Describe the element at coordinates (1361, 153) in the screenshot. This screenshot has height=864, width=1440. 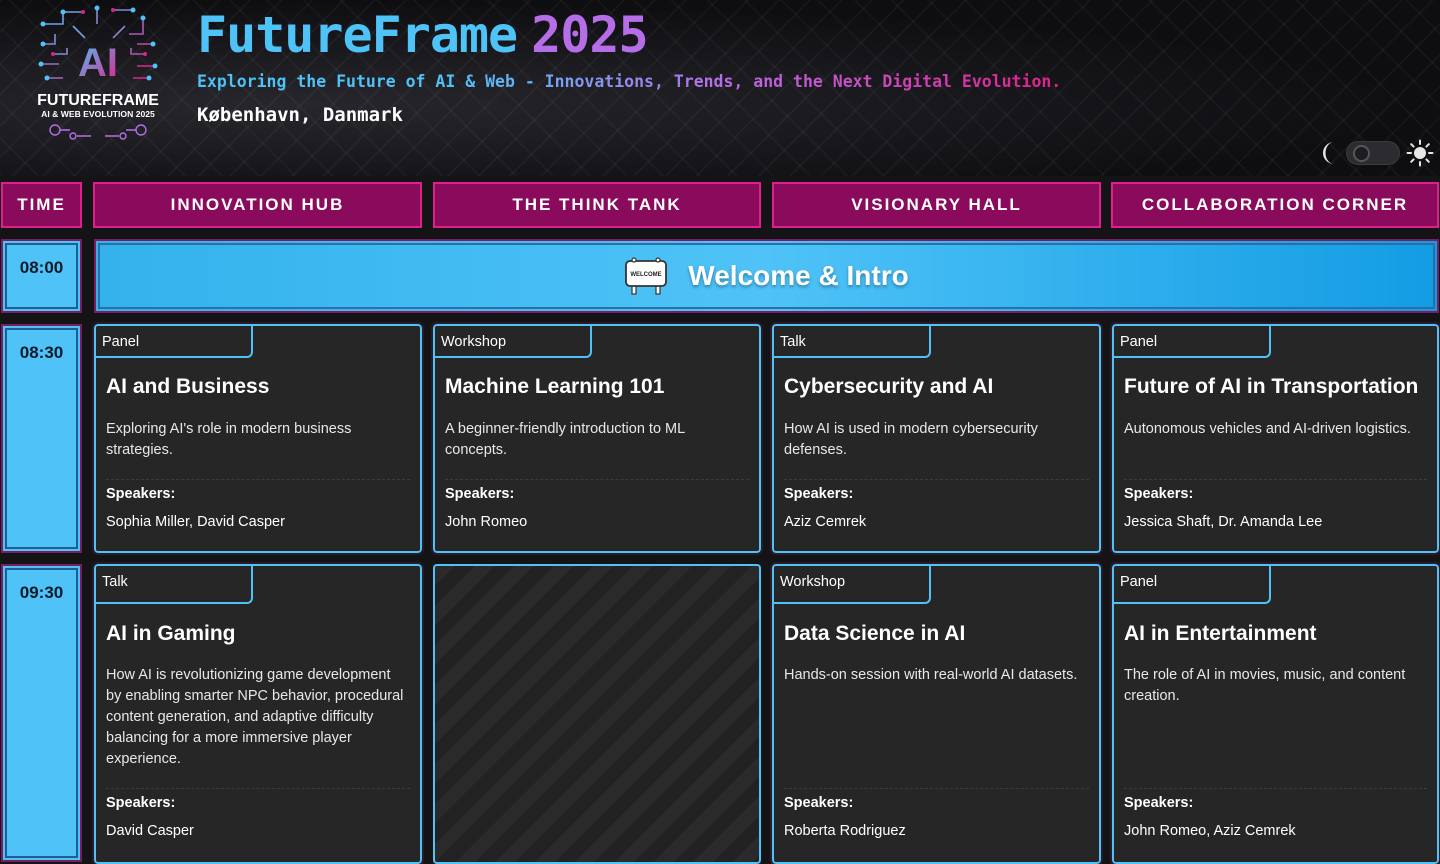
I see `toggle-knob` at that location.